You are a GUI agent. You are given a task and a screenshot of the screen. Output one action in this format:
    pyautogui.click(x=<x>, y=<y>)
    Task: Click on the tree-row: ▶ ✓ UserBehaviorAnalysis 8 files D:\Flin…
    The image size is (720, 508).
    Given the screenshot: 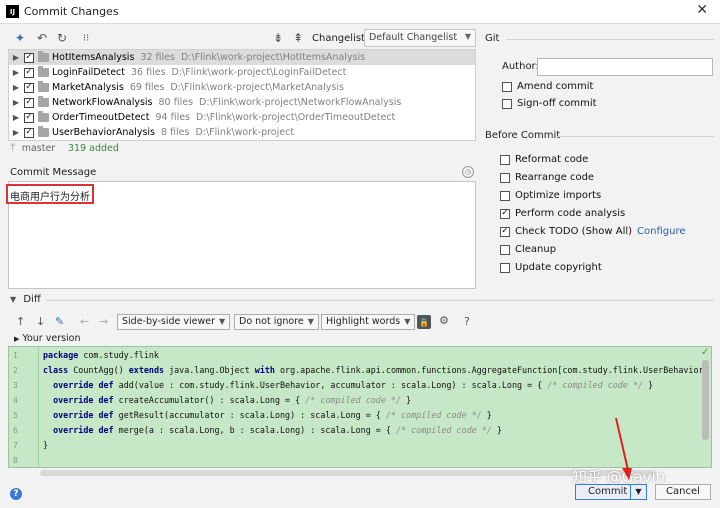 What is the action you would take?
    pyautogui.click(x=242, y=132)
    